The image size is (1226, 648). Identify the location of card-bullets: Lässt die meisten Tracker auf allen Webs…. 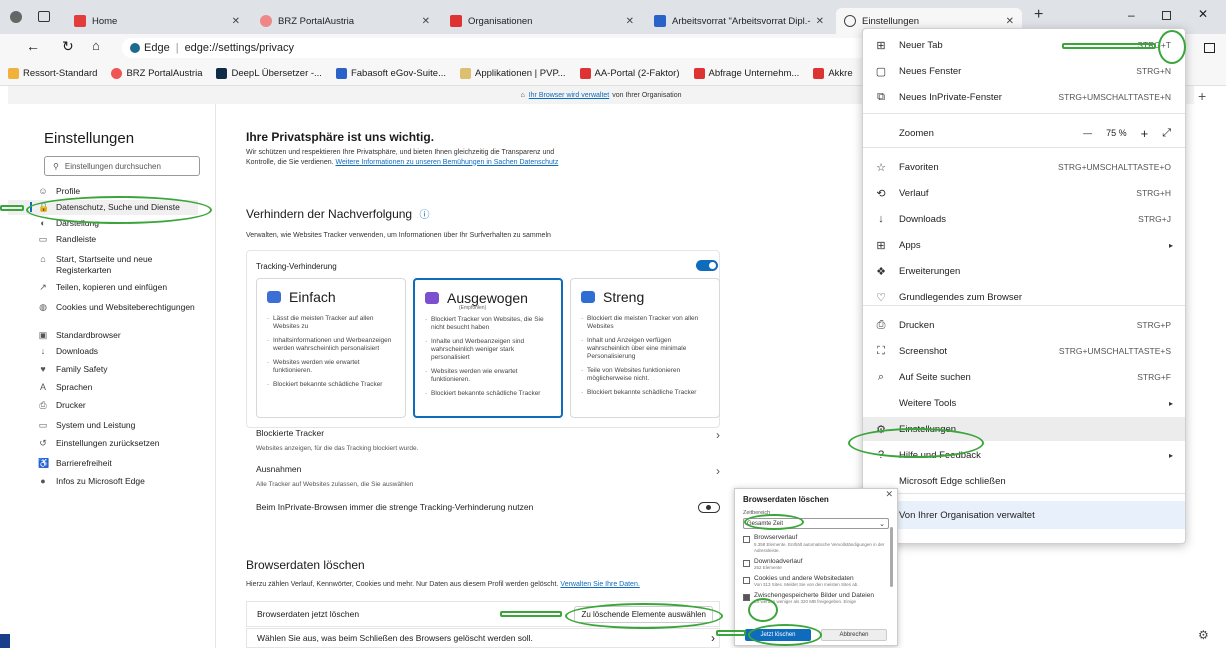
(331, 352).